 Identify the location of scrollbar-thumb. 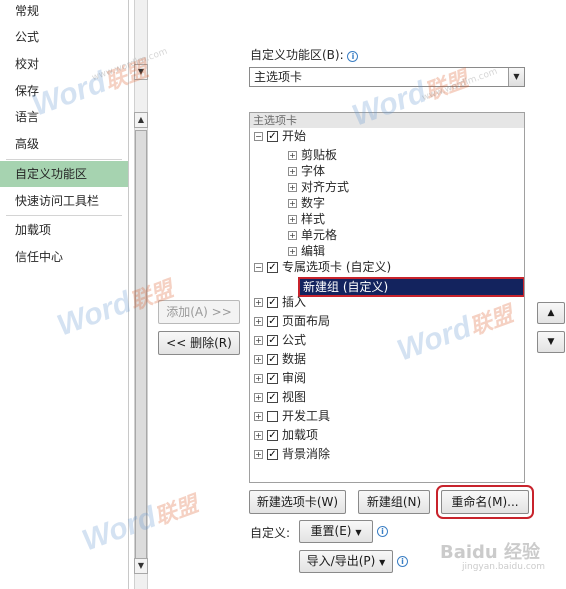
(141, 345).